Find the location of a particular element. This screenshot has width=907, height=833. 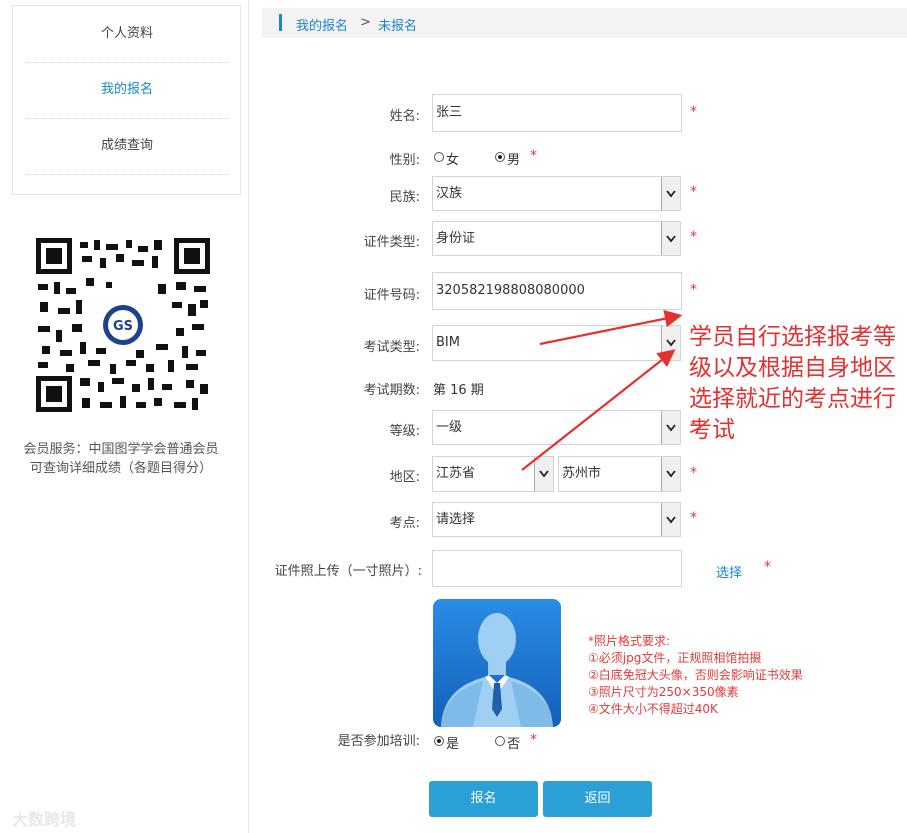

watermark: 大数跨境 is located at coordinates (44, 819).